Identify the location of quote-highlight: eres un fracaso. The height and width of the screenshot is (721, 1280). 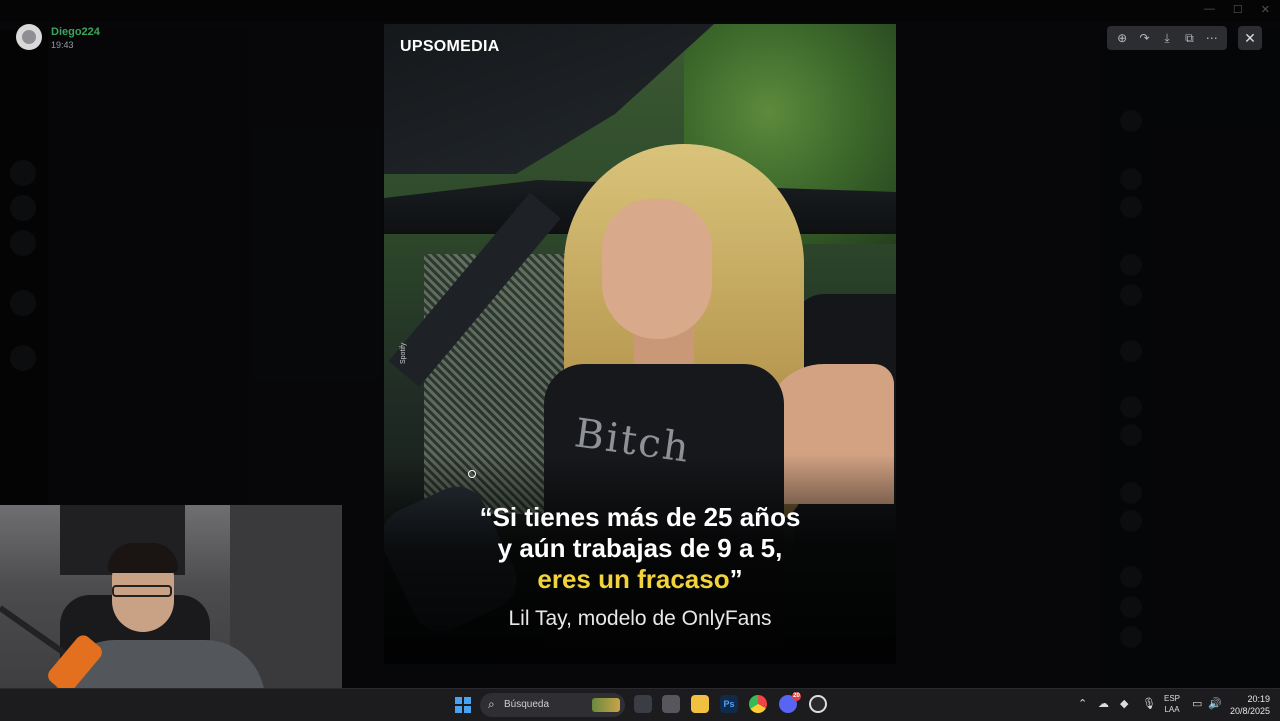
(633, 579).